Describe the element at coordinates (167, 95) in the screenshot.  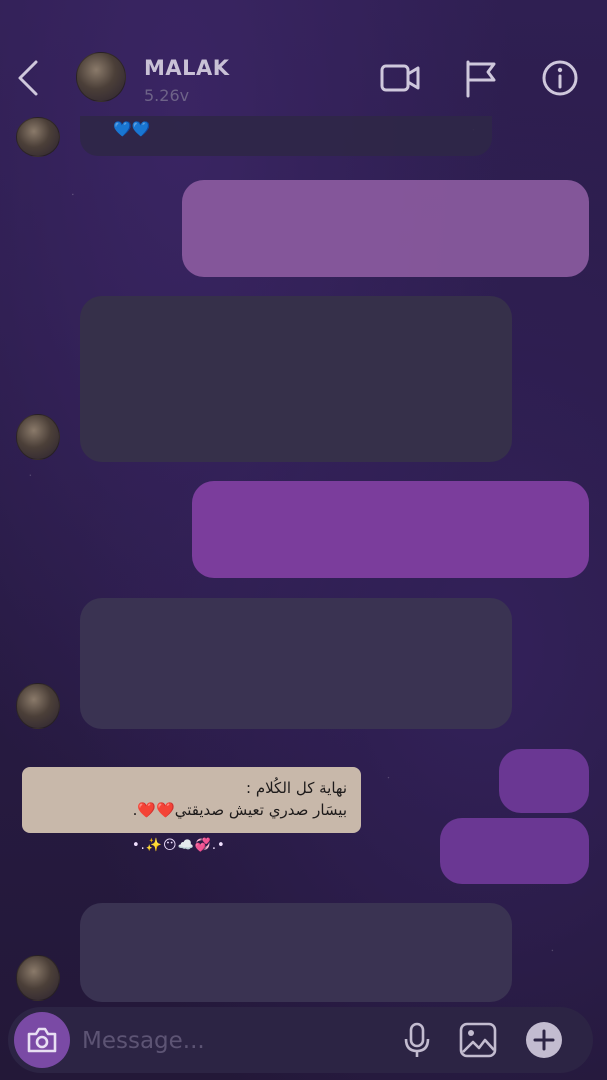
I see `contact-status: 5.26v` at that location.